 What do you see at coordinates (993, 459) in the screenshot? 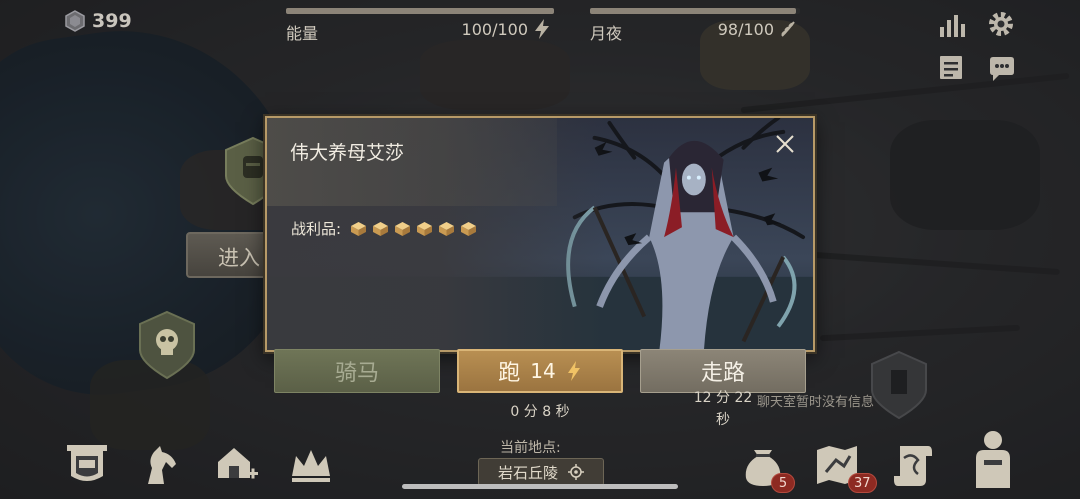
I see `character-icon` at bounding box center [993, 459].